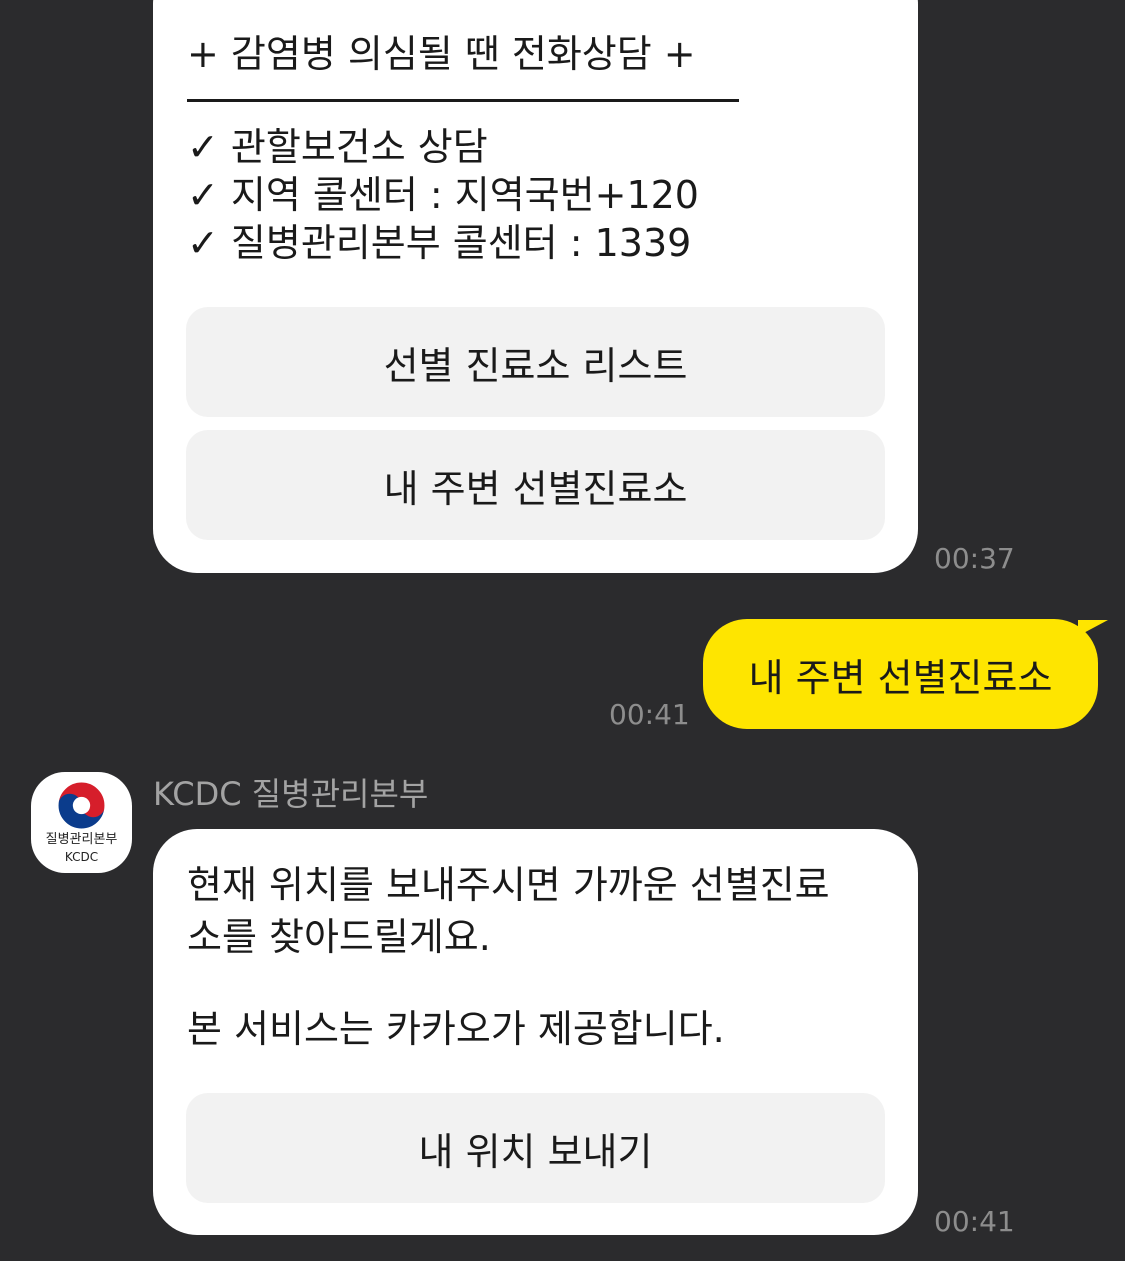 The width and height of the screenshot is (1125, 1261). What do you see at coordinates (463, 100) in the screenshot?
I see `message-divider` at bounding box center [463, 100].